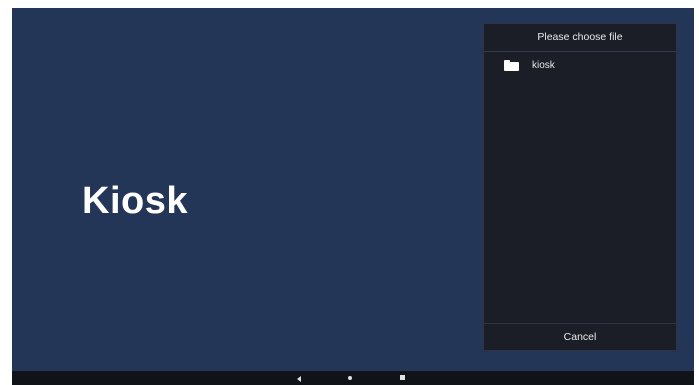 Image resolution: width=699 pixels, height=385 pixels. Describe the element at coordinates (580, 38) in the screenshot. I see `dialog-title: Please choose file` at that location.